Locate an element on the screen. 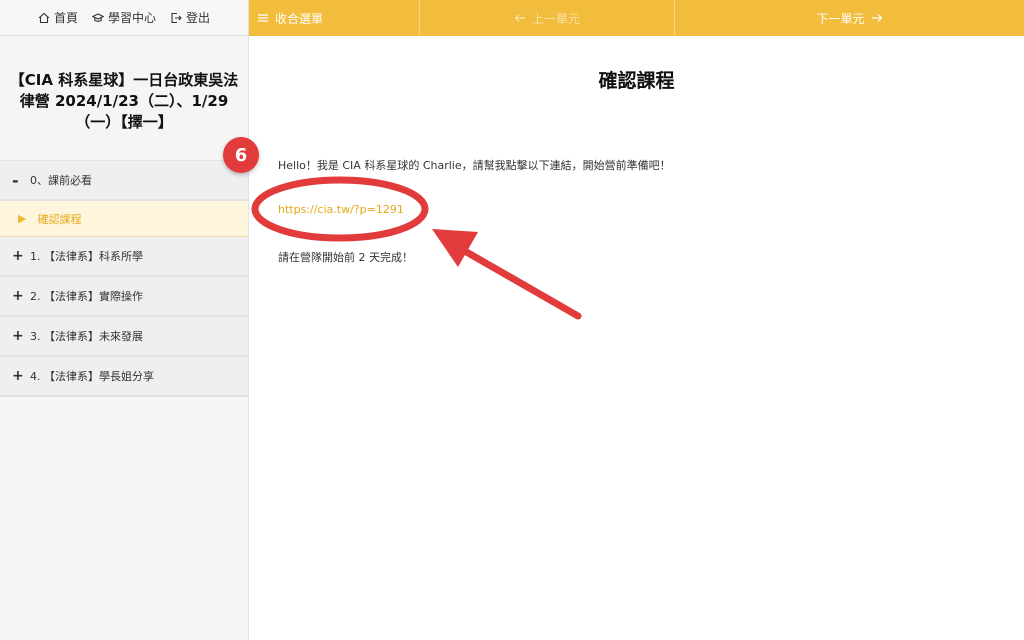  prev-unit-button: 上一單元 is located at coordinates (547, 18).